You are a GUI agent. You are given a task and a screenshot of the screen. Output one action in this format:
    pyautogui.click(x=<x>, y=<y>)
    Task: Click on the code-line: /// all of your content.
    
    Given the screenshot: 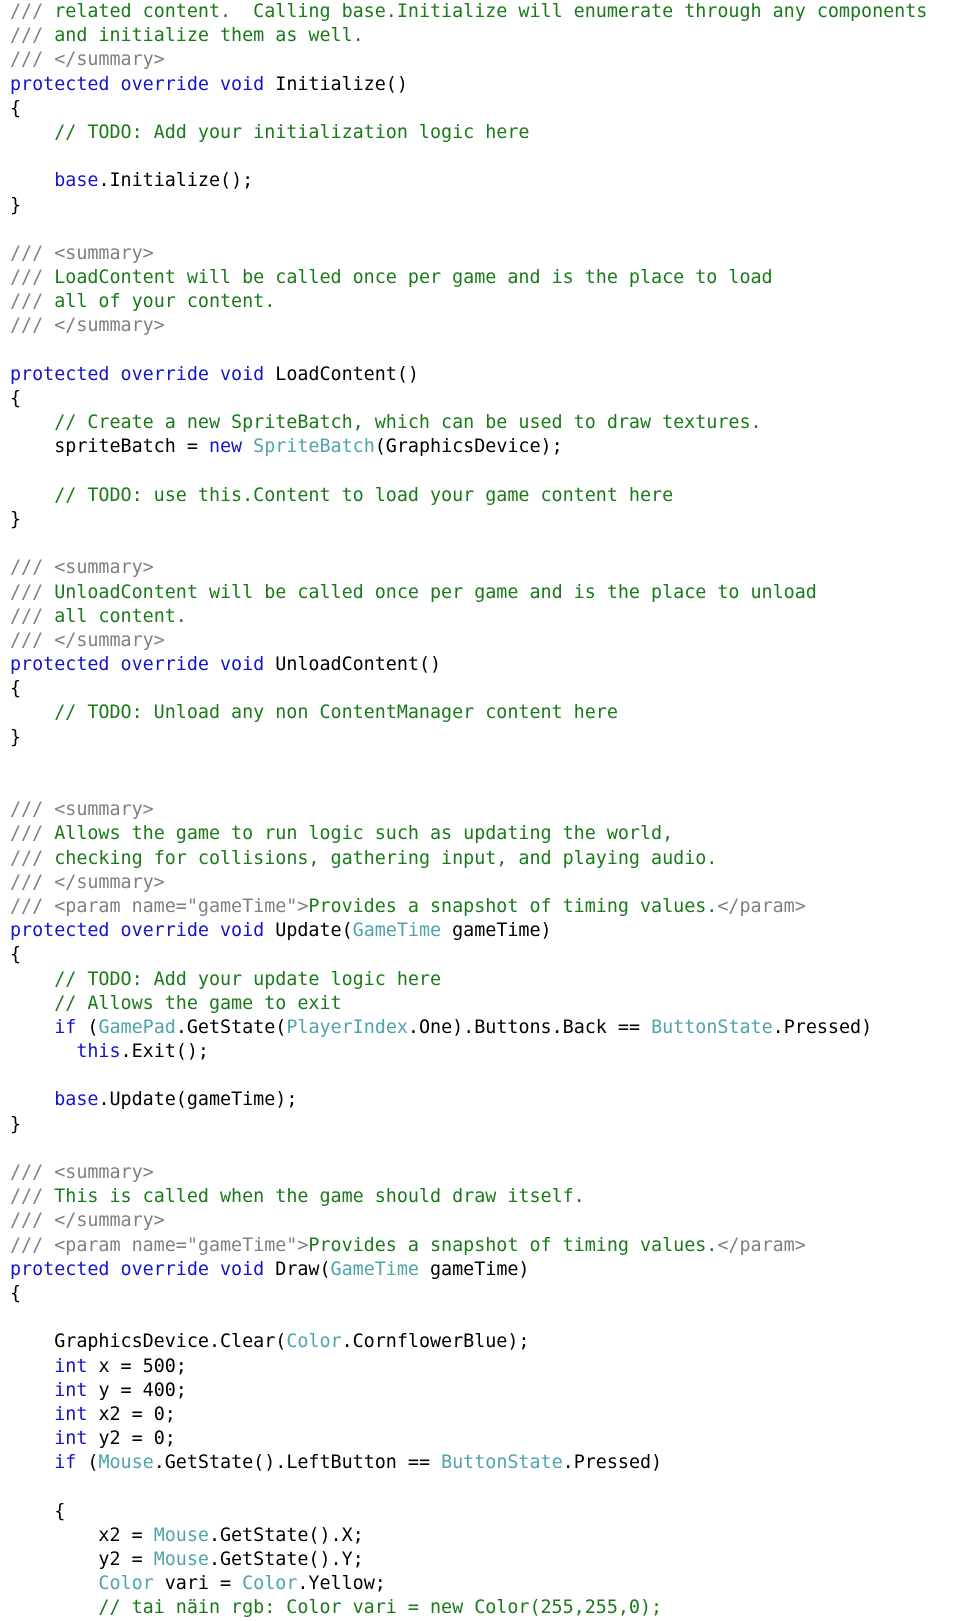 What is the action you would take?
    pyautogui.click(x=480, y=302)
    